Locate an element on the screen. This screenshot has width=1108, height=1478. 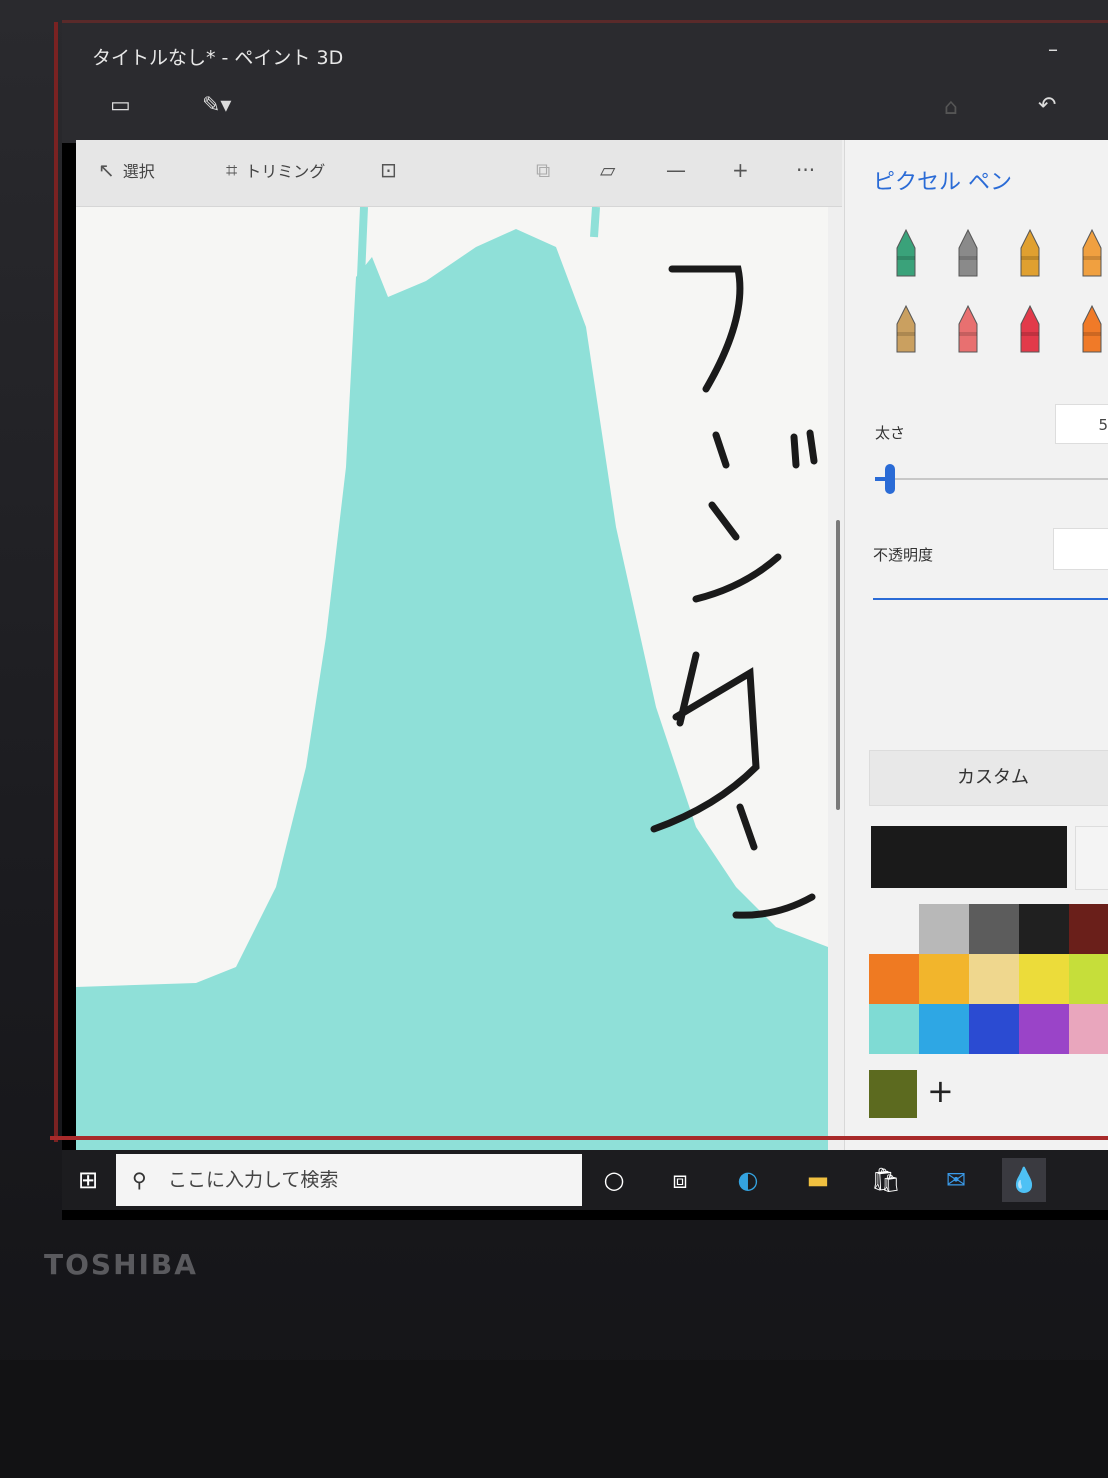
window-title: タイトルなし* - ペイント 3D is located at coordinates (218, 58).